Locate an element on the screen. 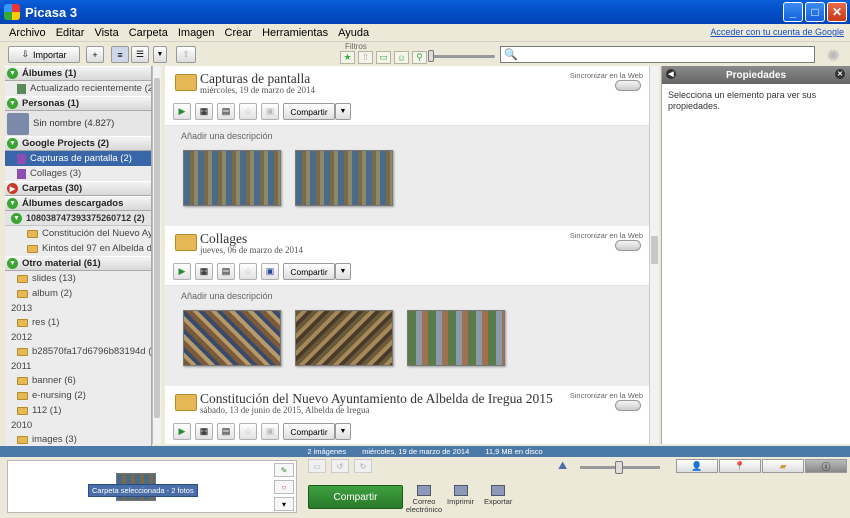  menu-herramientas: Herramientas is located at coordinates (295, 33).